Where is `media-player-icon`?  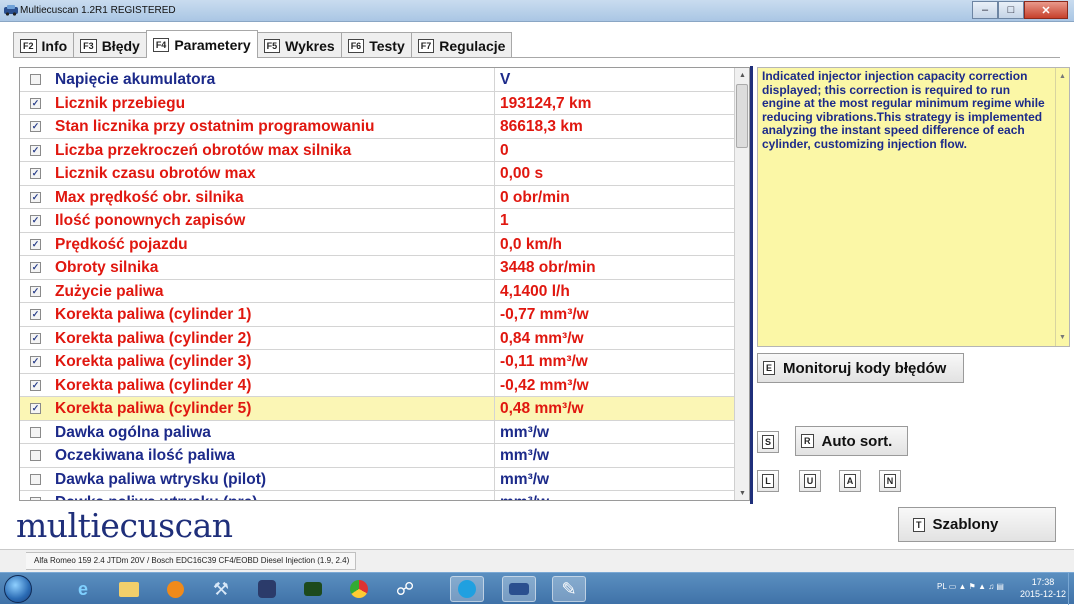 media-player-icon is located at coordinates (175, 589).